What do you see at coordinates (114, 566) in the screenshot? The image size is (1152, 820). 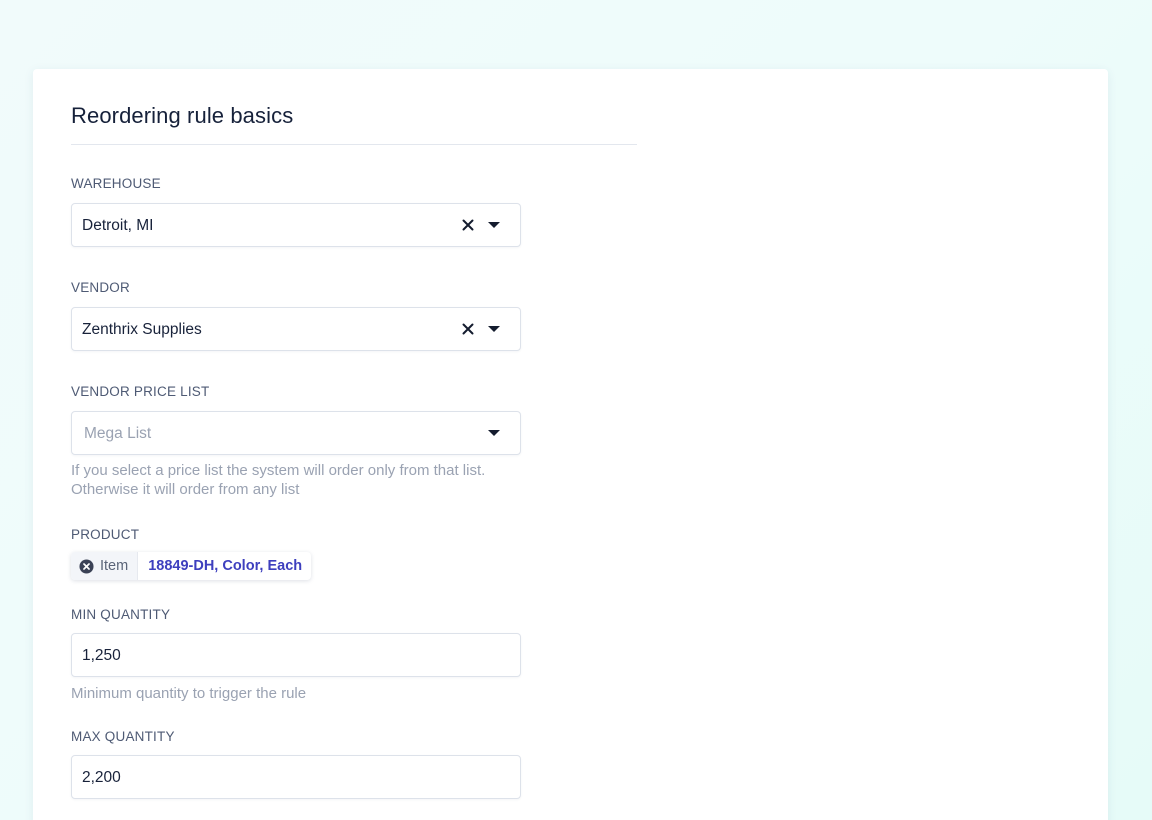 I see `chip-type-label: Item` at bounding box center [114, 566].